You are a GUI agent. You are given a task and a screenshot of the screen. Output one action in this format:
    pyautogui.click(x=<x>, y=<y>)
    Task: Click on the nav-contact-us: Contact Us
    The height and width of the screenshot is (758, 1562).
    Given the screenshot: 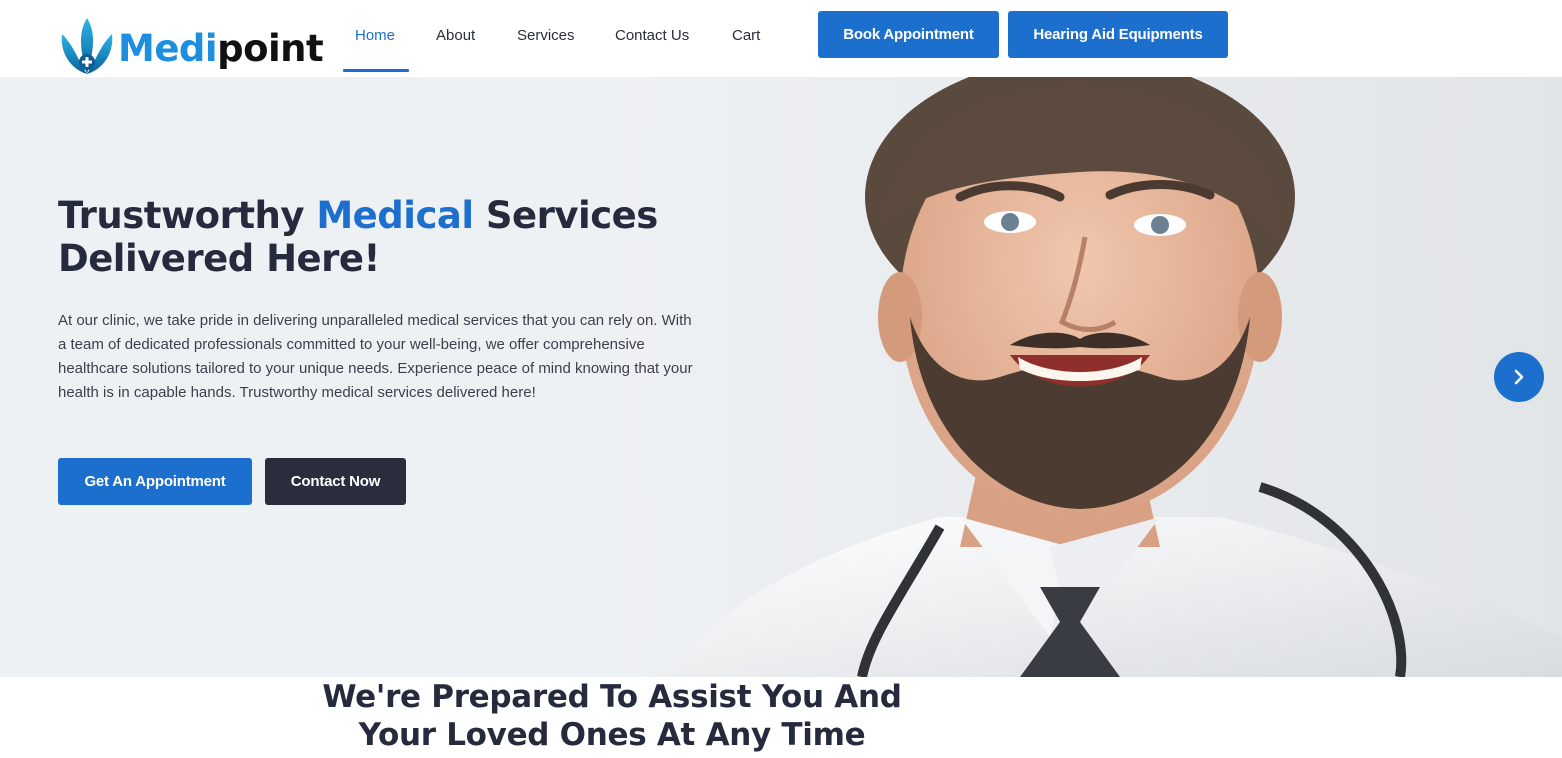 What is the action you would take?
    pyautogui.click(x=652, y=37)
    